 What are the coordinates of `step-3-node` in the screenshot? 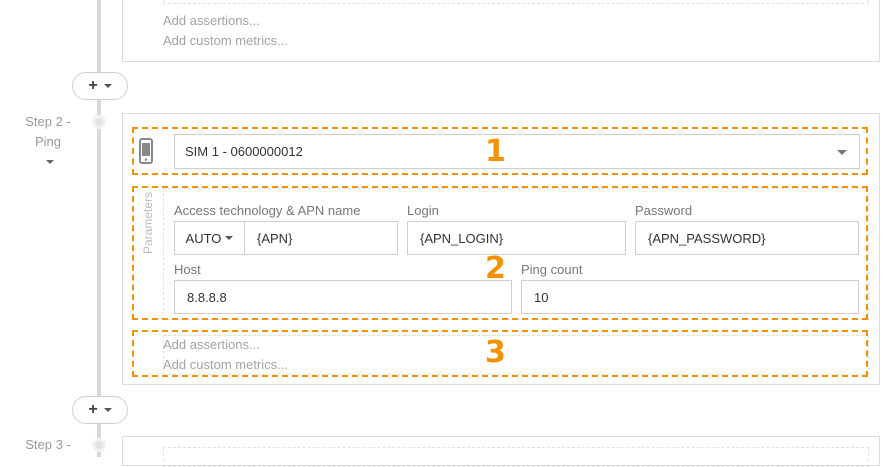 It's located at (99, 445).